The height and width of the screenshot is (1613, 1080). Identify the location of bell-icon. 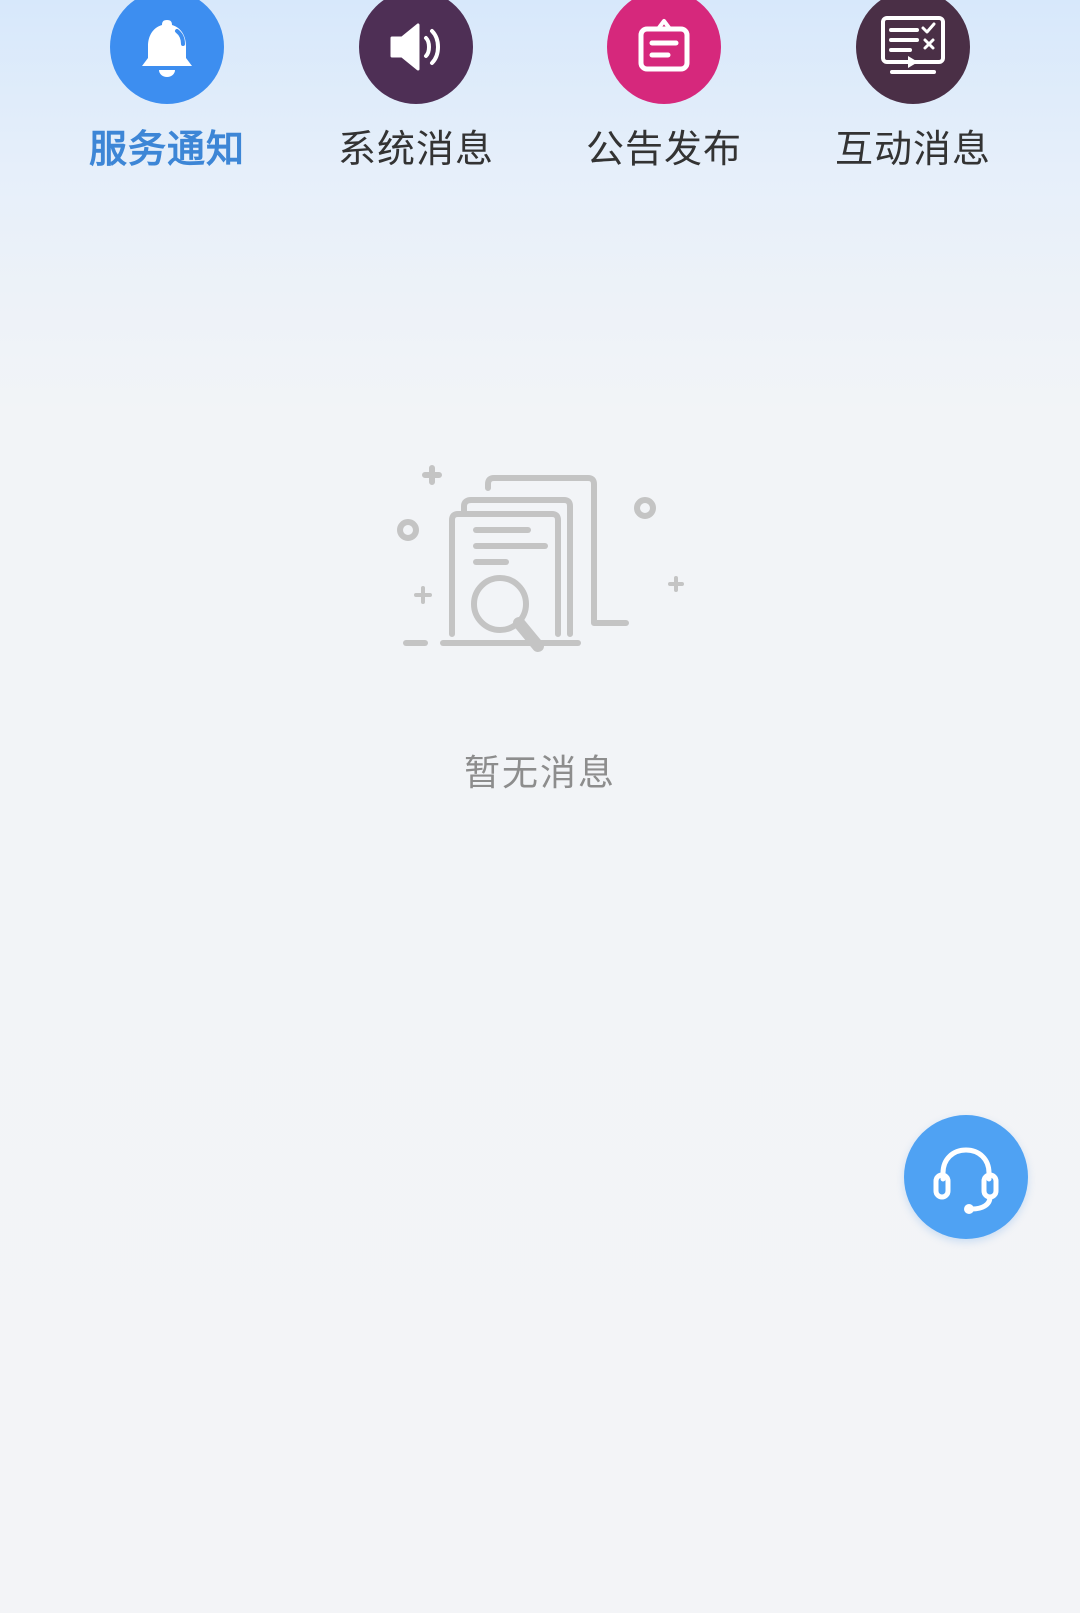
(167, 52).